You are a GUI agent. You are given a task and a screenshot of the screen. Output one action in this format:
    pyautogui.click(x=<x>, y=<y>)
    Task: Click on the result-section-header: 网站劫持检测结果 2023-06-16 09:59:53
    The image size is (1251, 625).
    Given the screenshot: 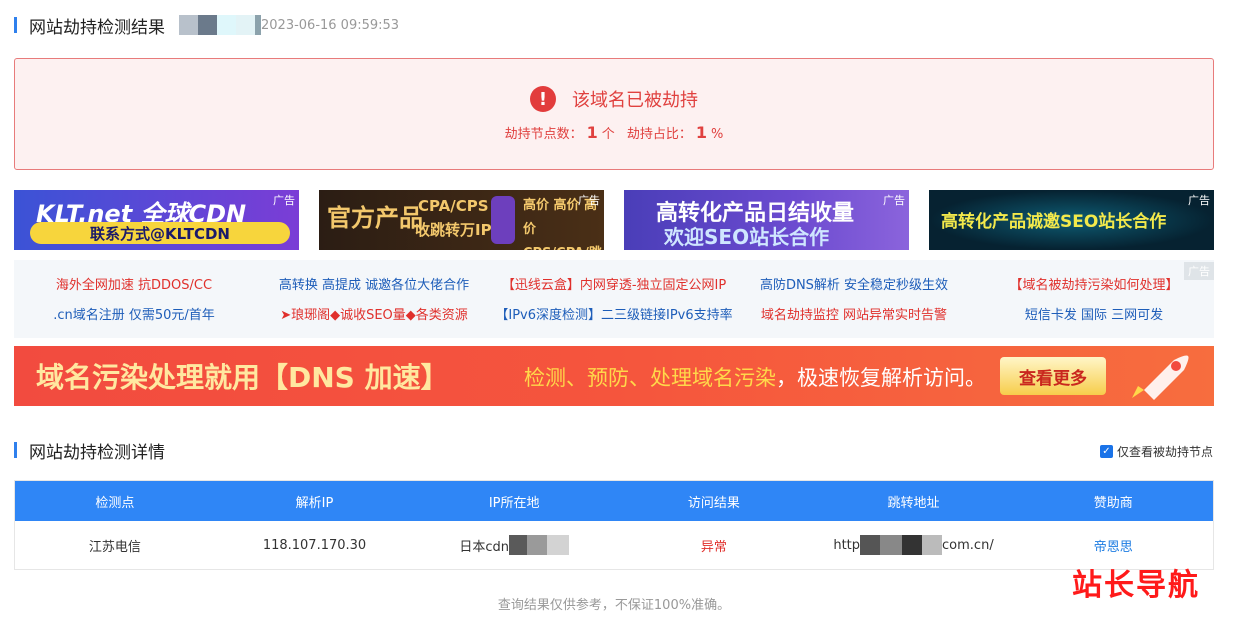 What is the action you would take?
    pyautogui.click(x=207, y=26)
    